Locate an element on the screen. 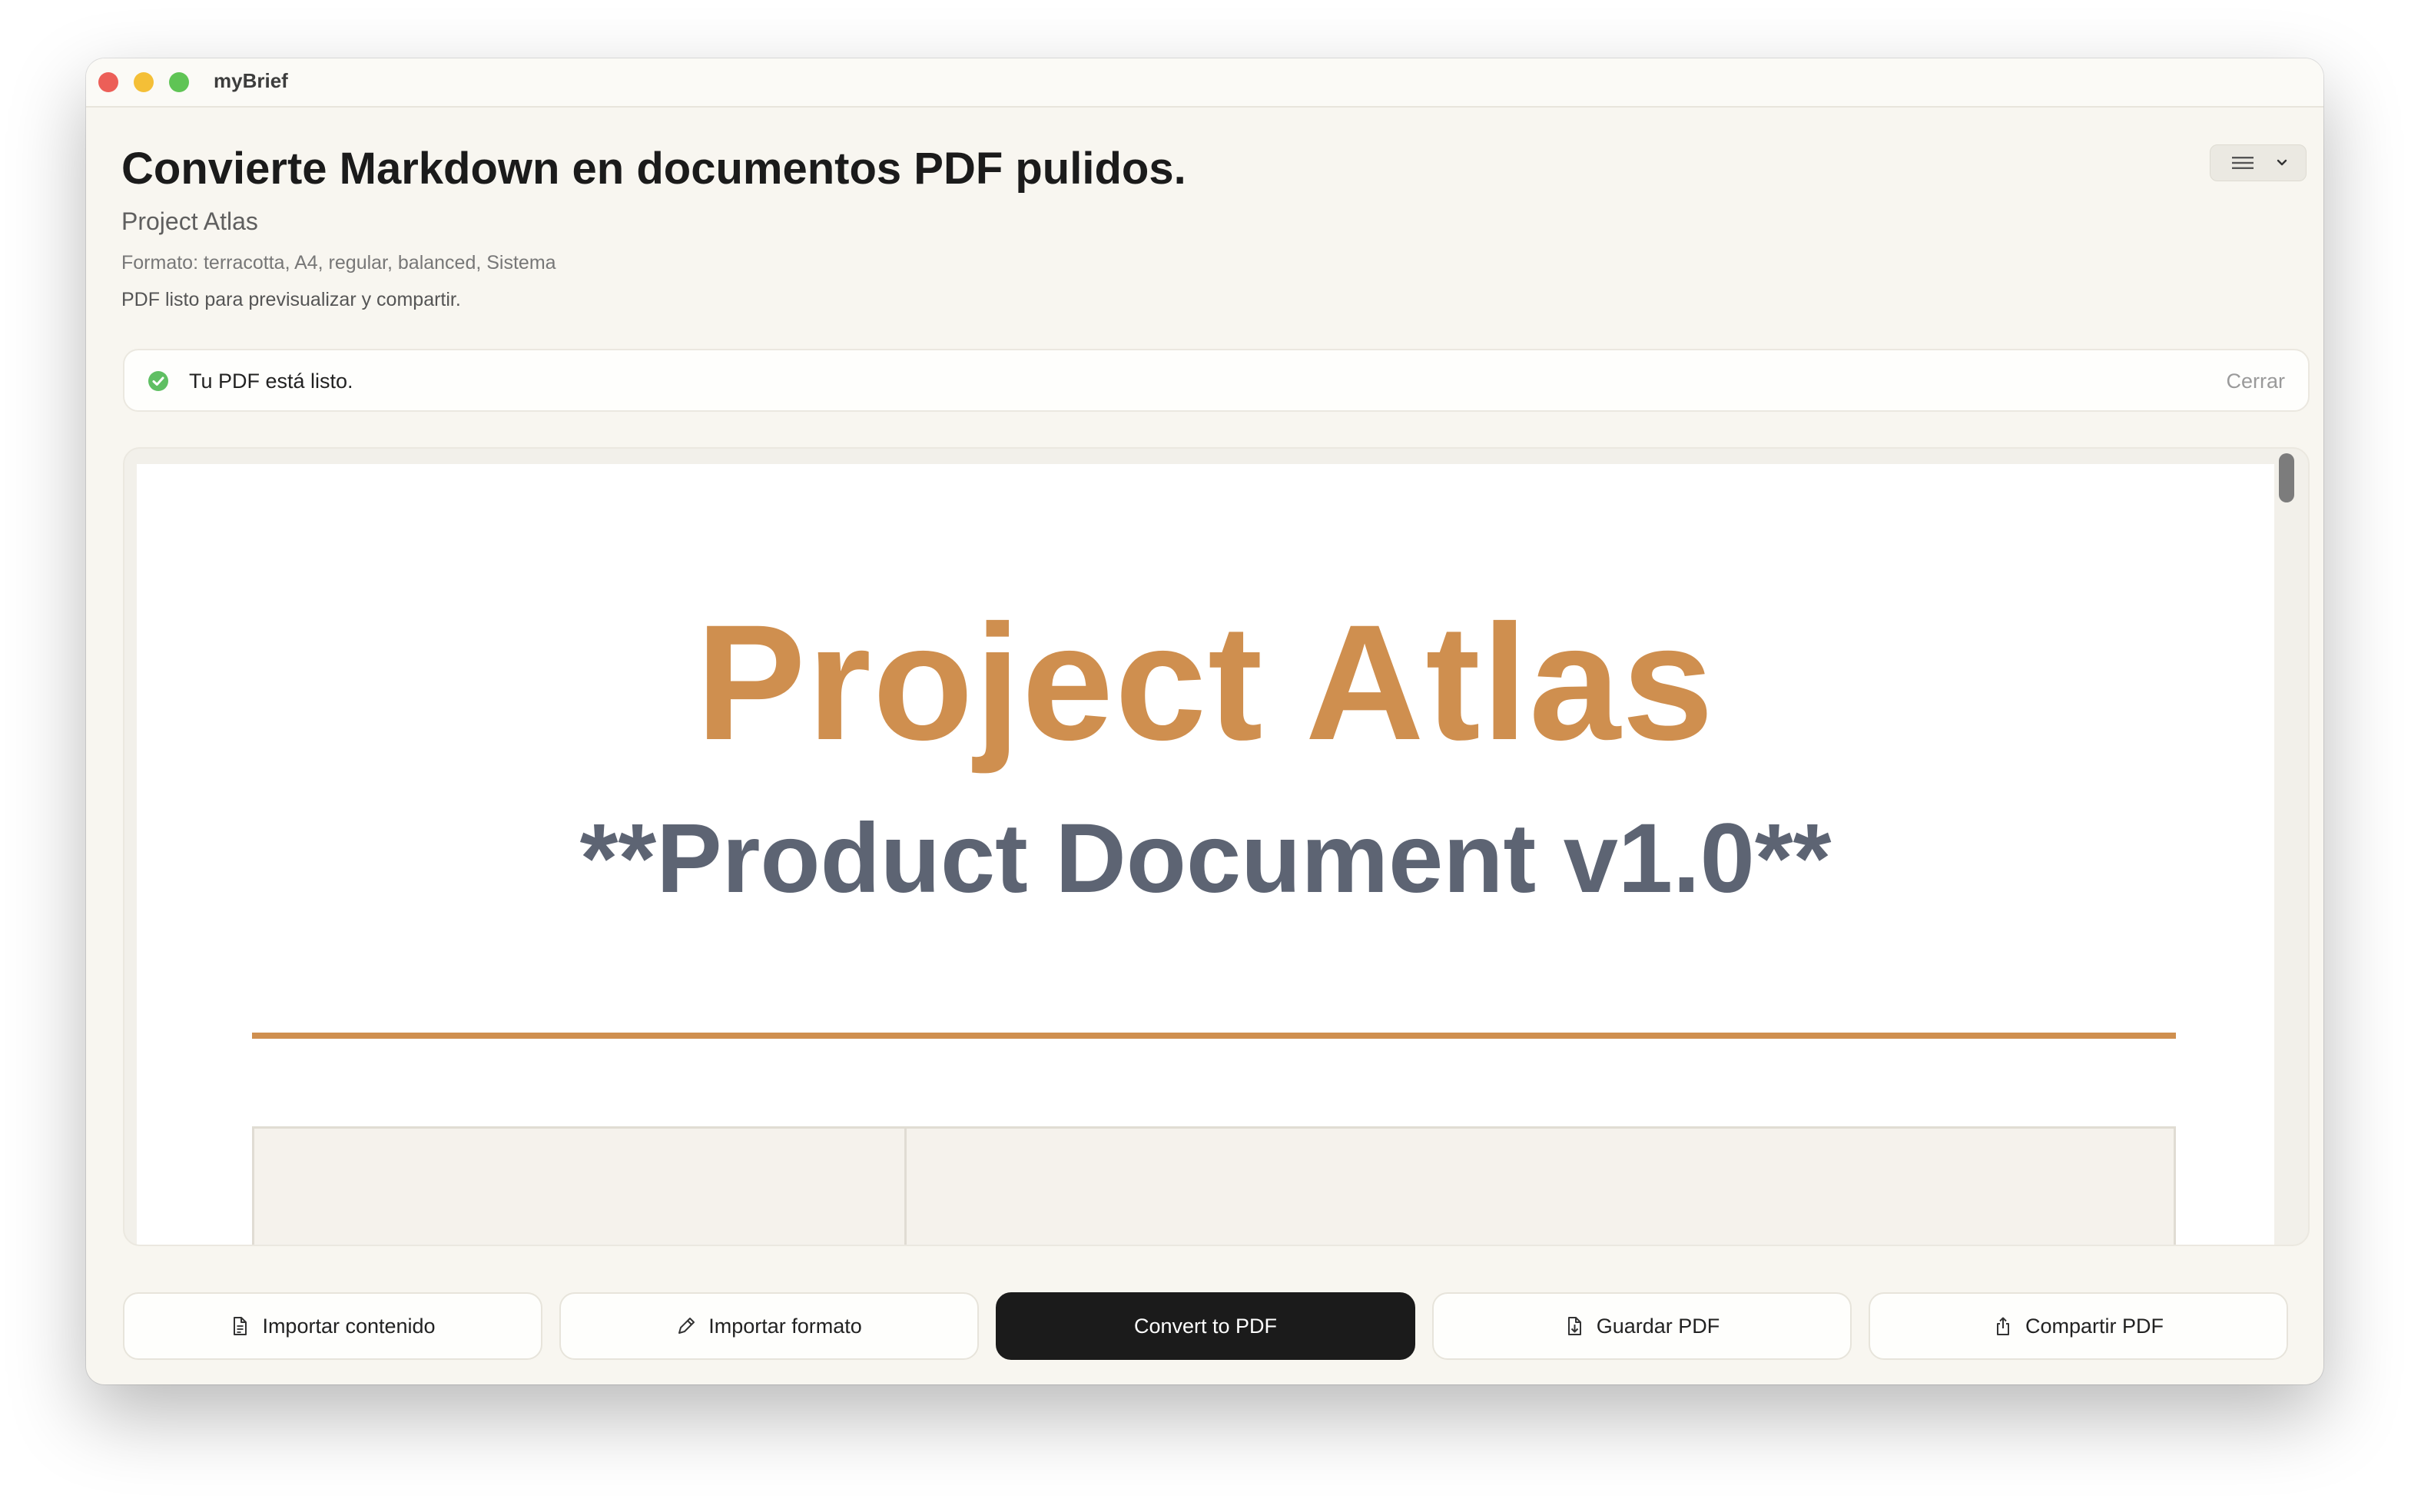  banner-message: Tu PDF está listo. is located at coordinates (271, 381).